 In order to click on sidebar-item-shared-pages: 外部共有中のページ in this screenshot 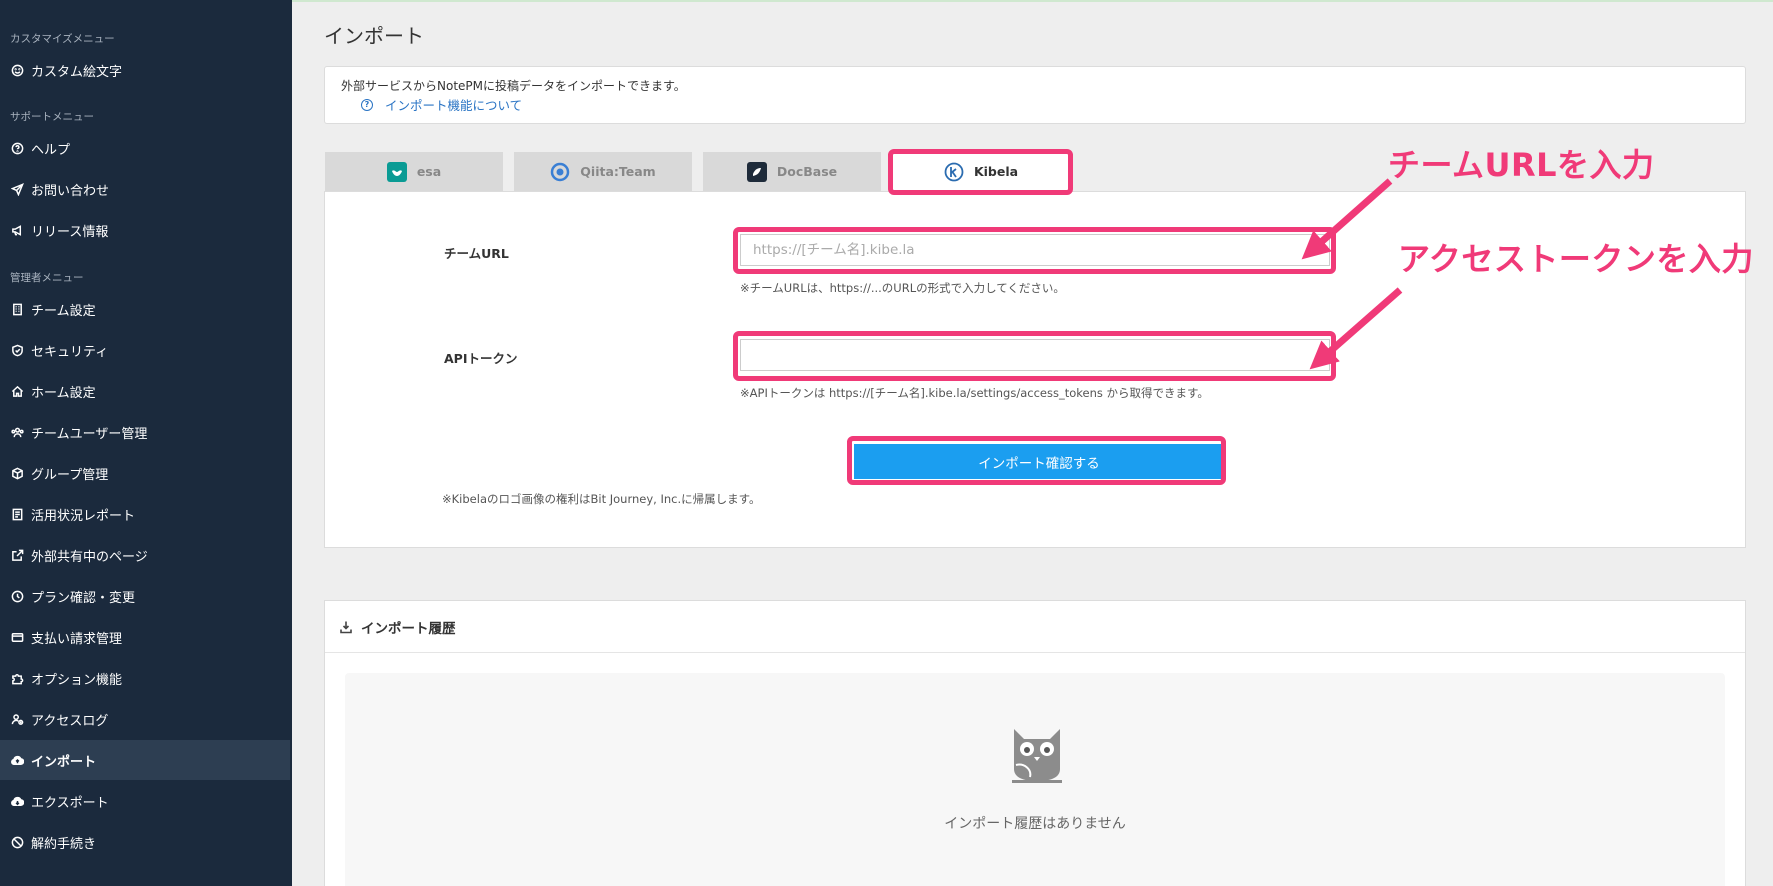, I will do `click(145, 555)`.